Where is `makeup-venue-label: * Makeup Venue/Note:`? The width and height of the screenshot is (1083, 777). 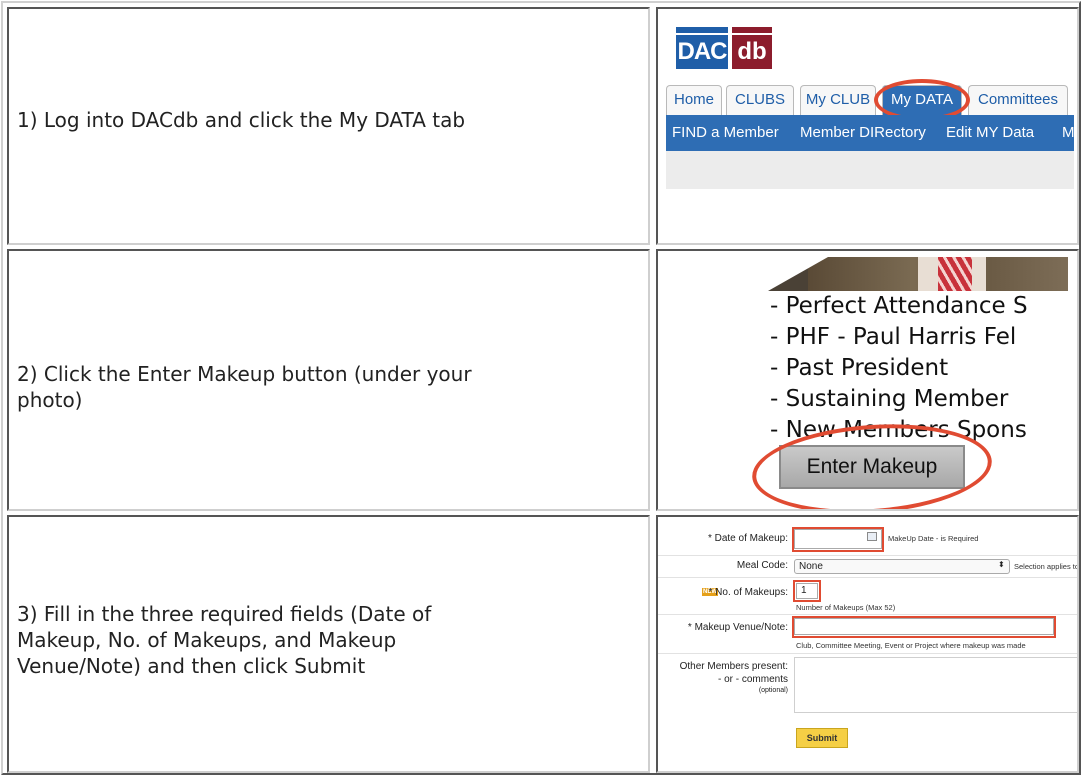
makeup-venue-label: * Makeup Venue/Note: is located at coordinates (737, 627).